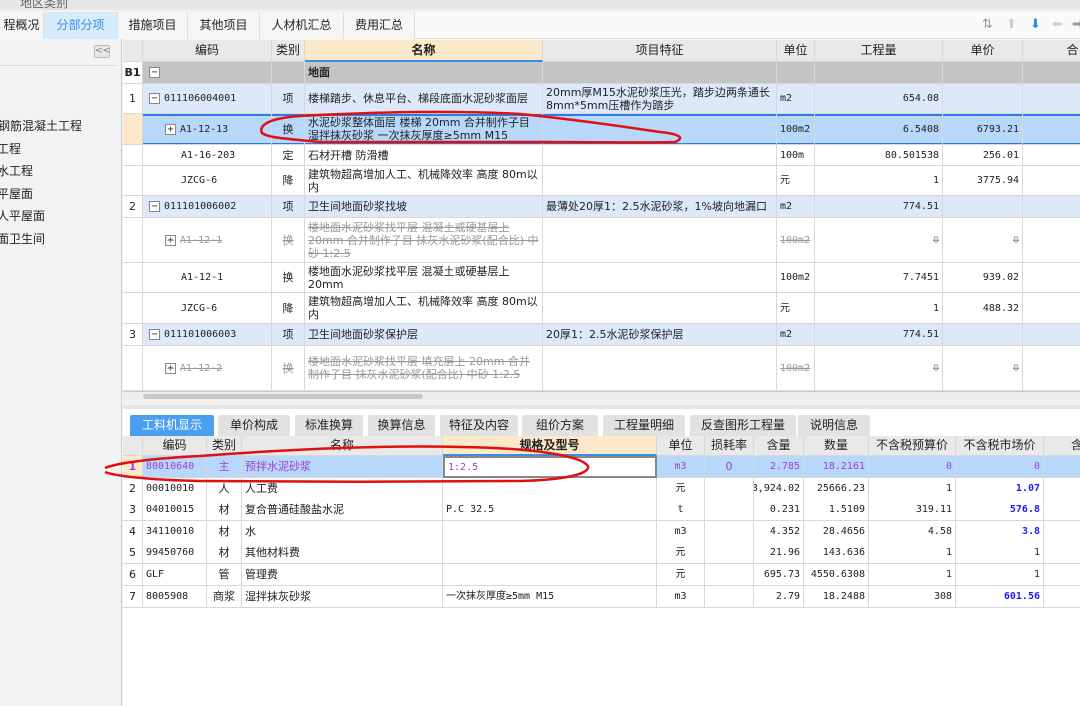 The height and width of the screenshot is (706, 1080). Describe the element at coordinates (779, 488) in the screenshot. I see `cell-7: 3,924.02` at that location.